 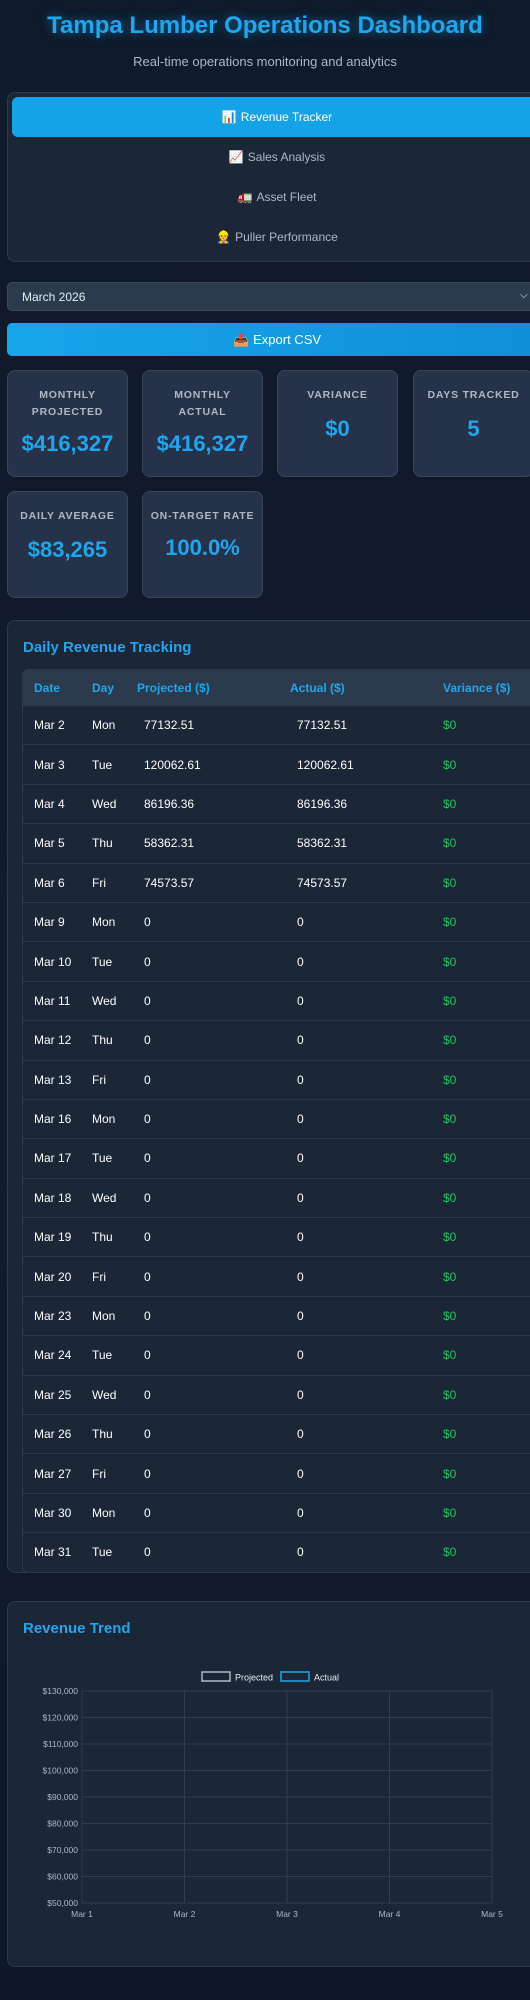 I want to click on cell-projected: 120062.61, so click(x=172, y=764).